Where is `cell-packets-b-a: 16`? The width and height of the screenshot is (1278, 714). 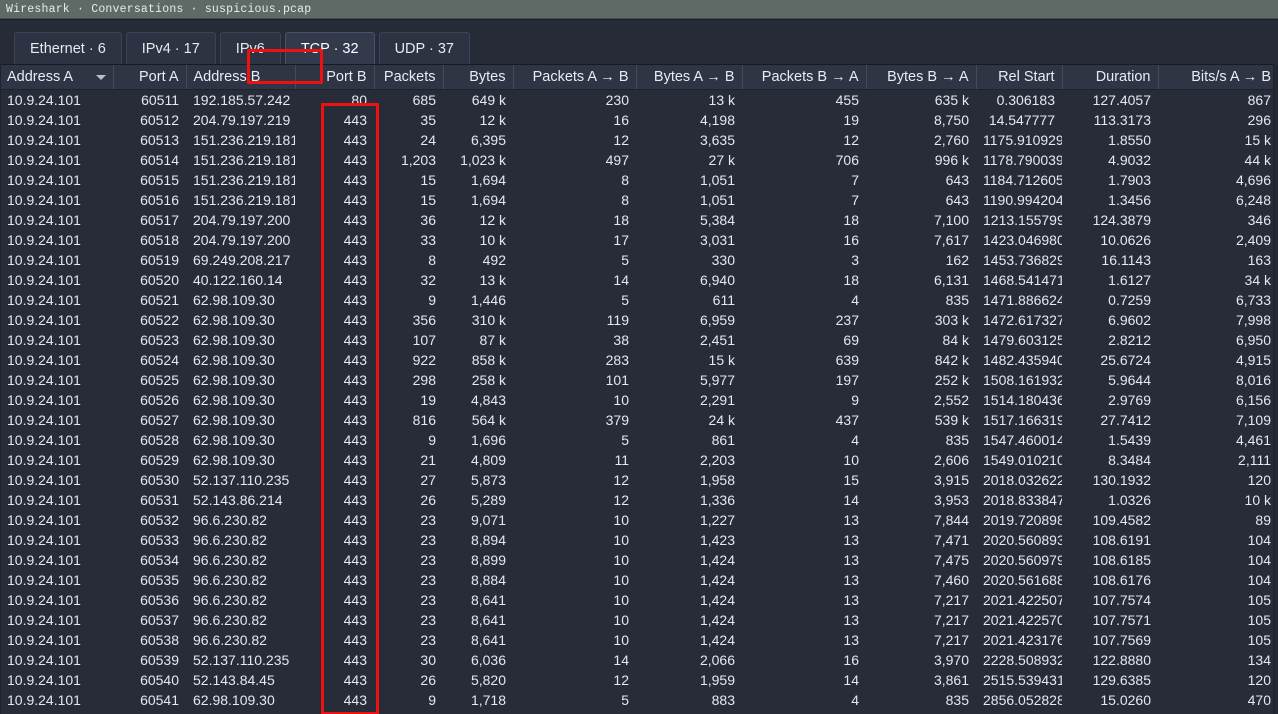
cell-packets-b-a: 16 is located at coordinates (851, 239).